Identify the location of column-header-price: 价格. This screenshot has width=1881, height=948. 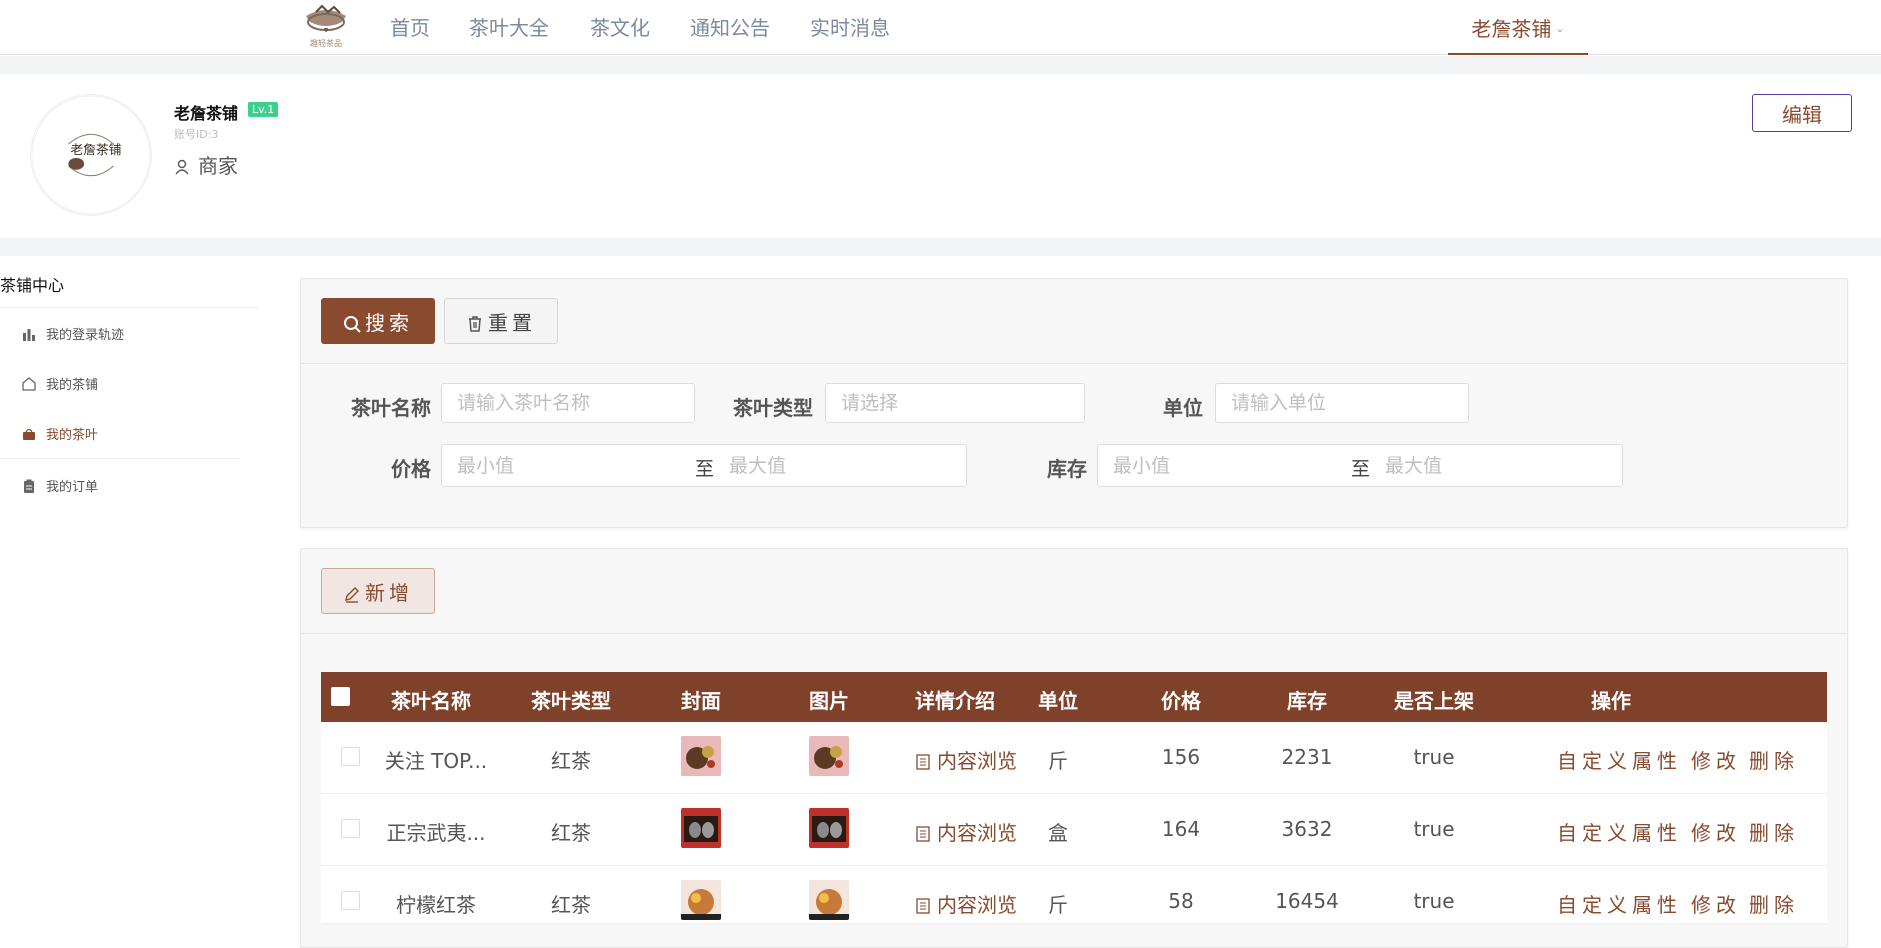
(1181, 699).